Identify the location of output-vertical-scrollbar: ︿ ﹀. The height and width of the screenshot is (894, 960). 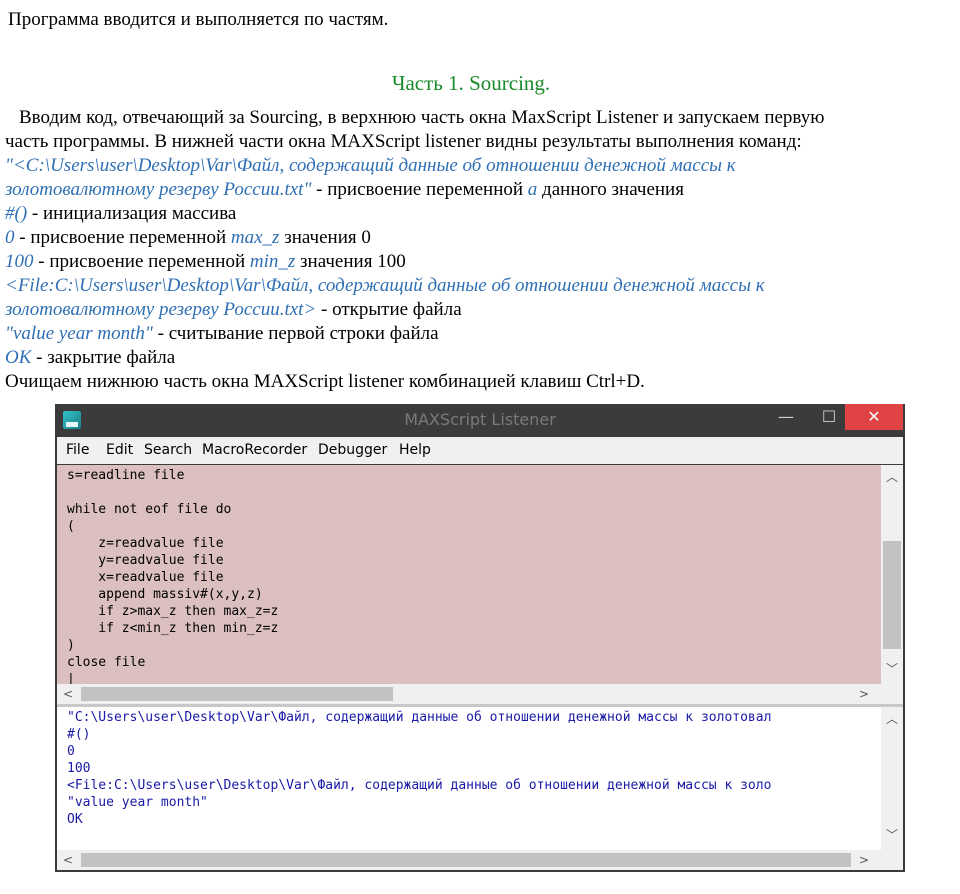
(892, 778).